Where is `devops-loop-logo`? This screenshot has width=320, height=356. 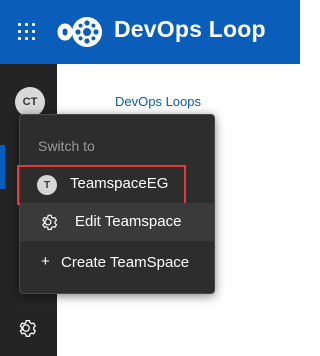
devops-loop-logo is located at coordinates (79, 32).